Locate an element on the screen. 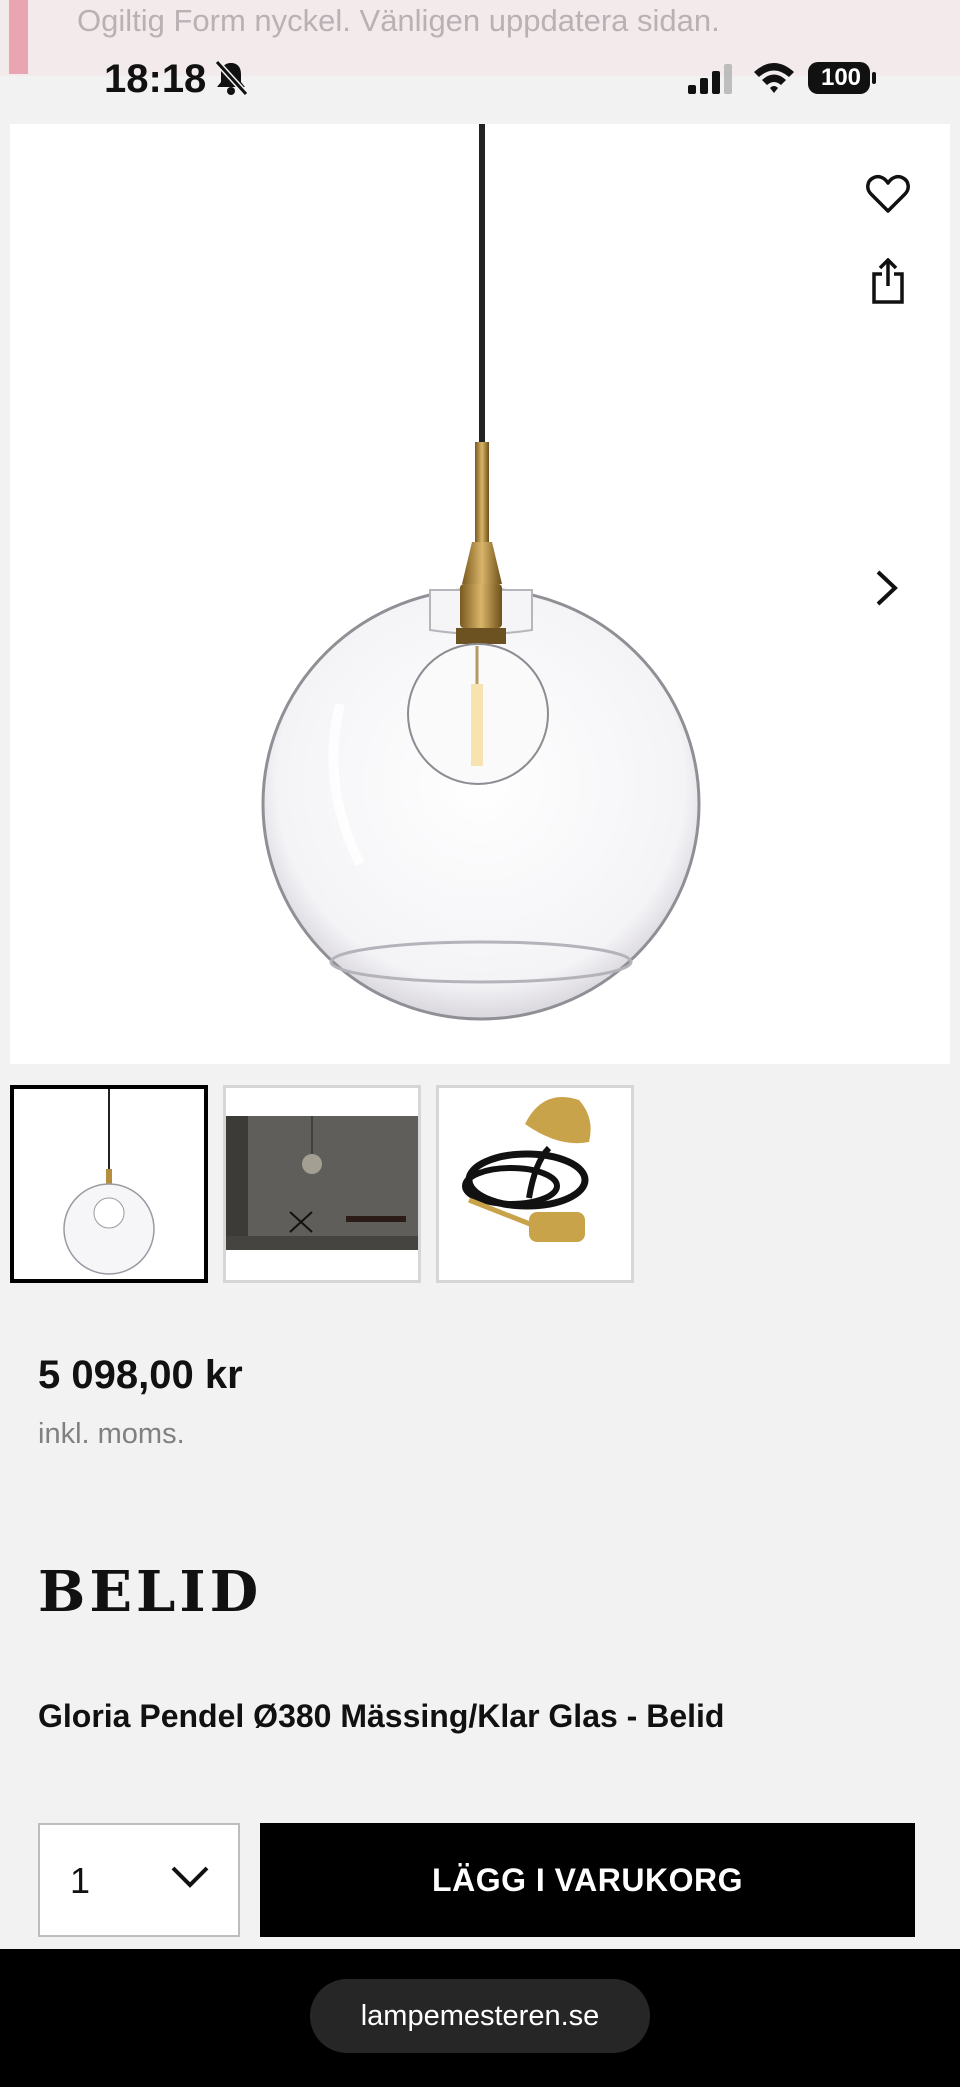  browser-bottom-bar: lampemesteren.se is located at coordinates (480, 2018).